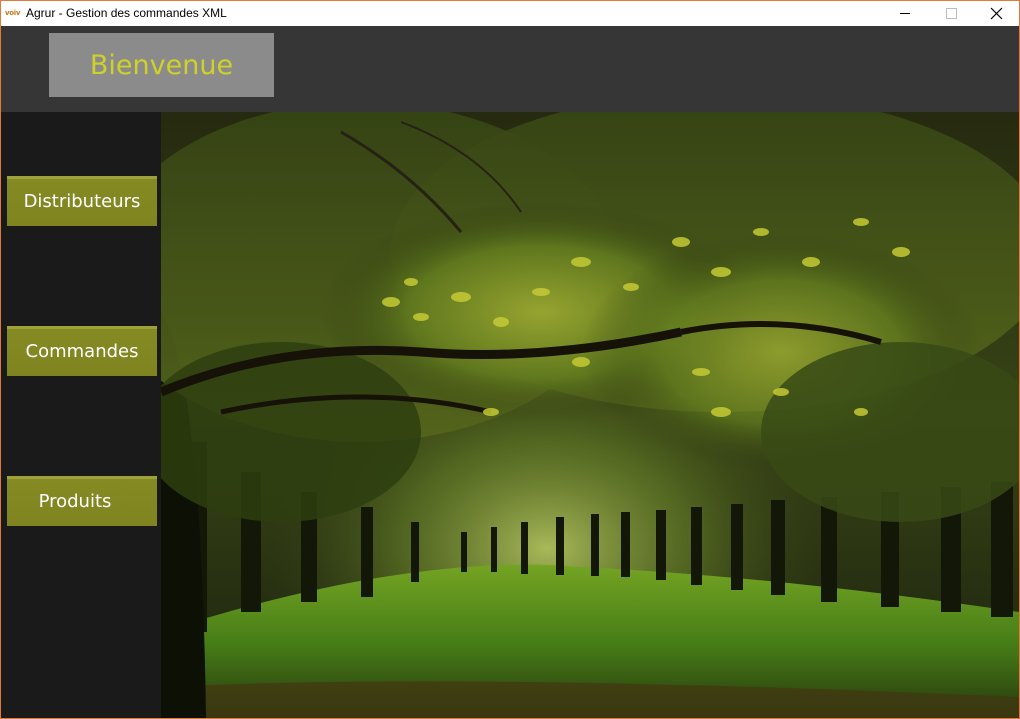 Image resolution: width=1020 pixels, height=719 pixels. What do you see at coordinates (13, 13) in the screenshot?
I see `app-icon: voiv` at bounding box center [13, 13].